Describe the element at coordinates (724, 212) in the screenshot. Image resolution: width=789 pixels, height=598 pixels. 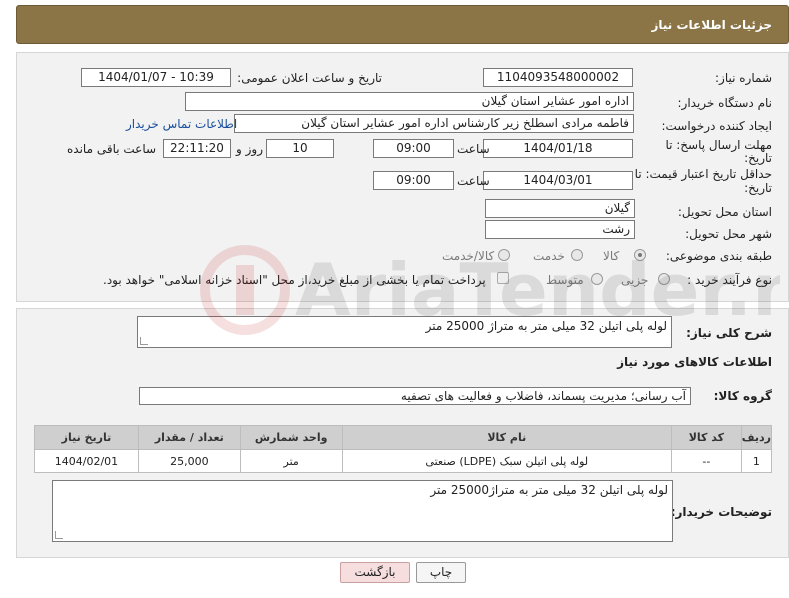
I see `province-label: استان محل تحویل:` at that location.